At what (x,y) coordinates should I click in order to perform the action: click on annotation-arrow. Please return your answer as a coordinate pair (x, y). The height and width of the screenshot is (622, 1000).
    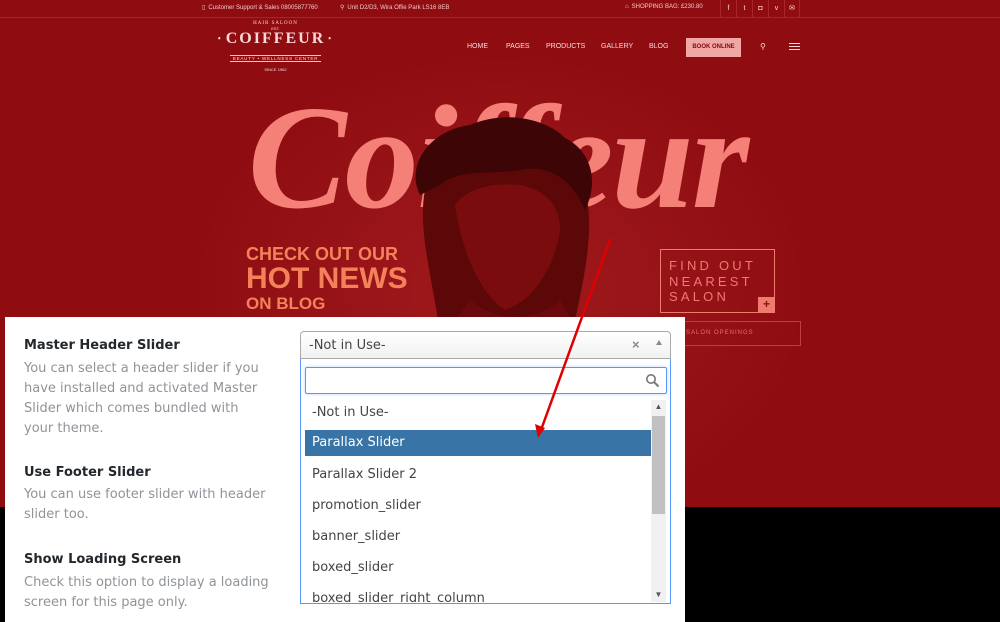
    Looking at the image, I should click on (573, 338).